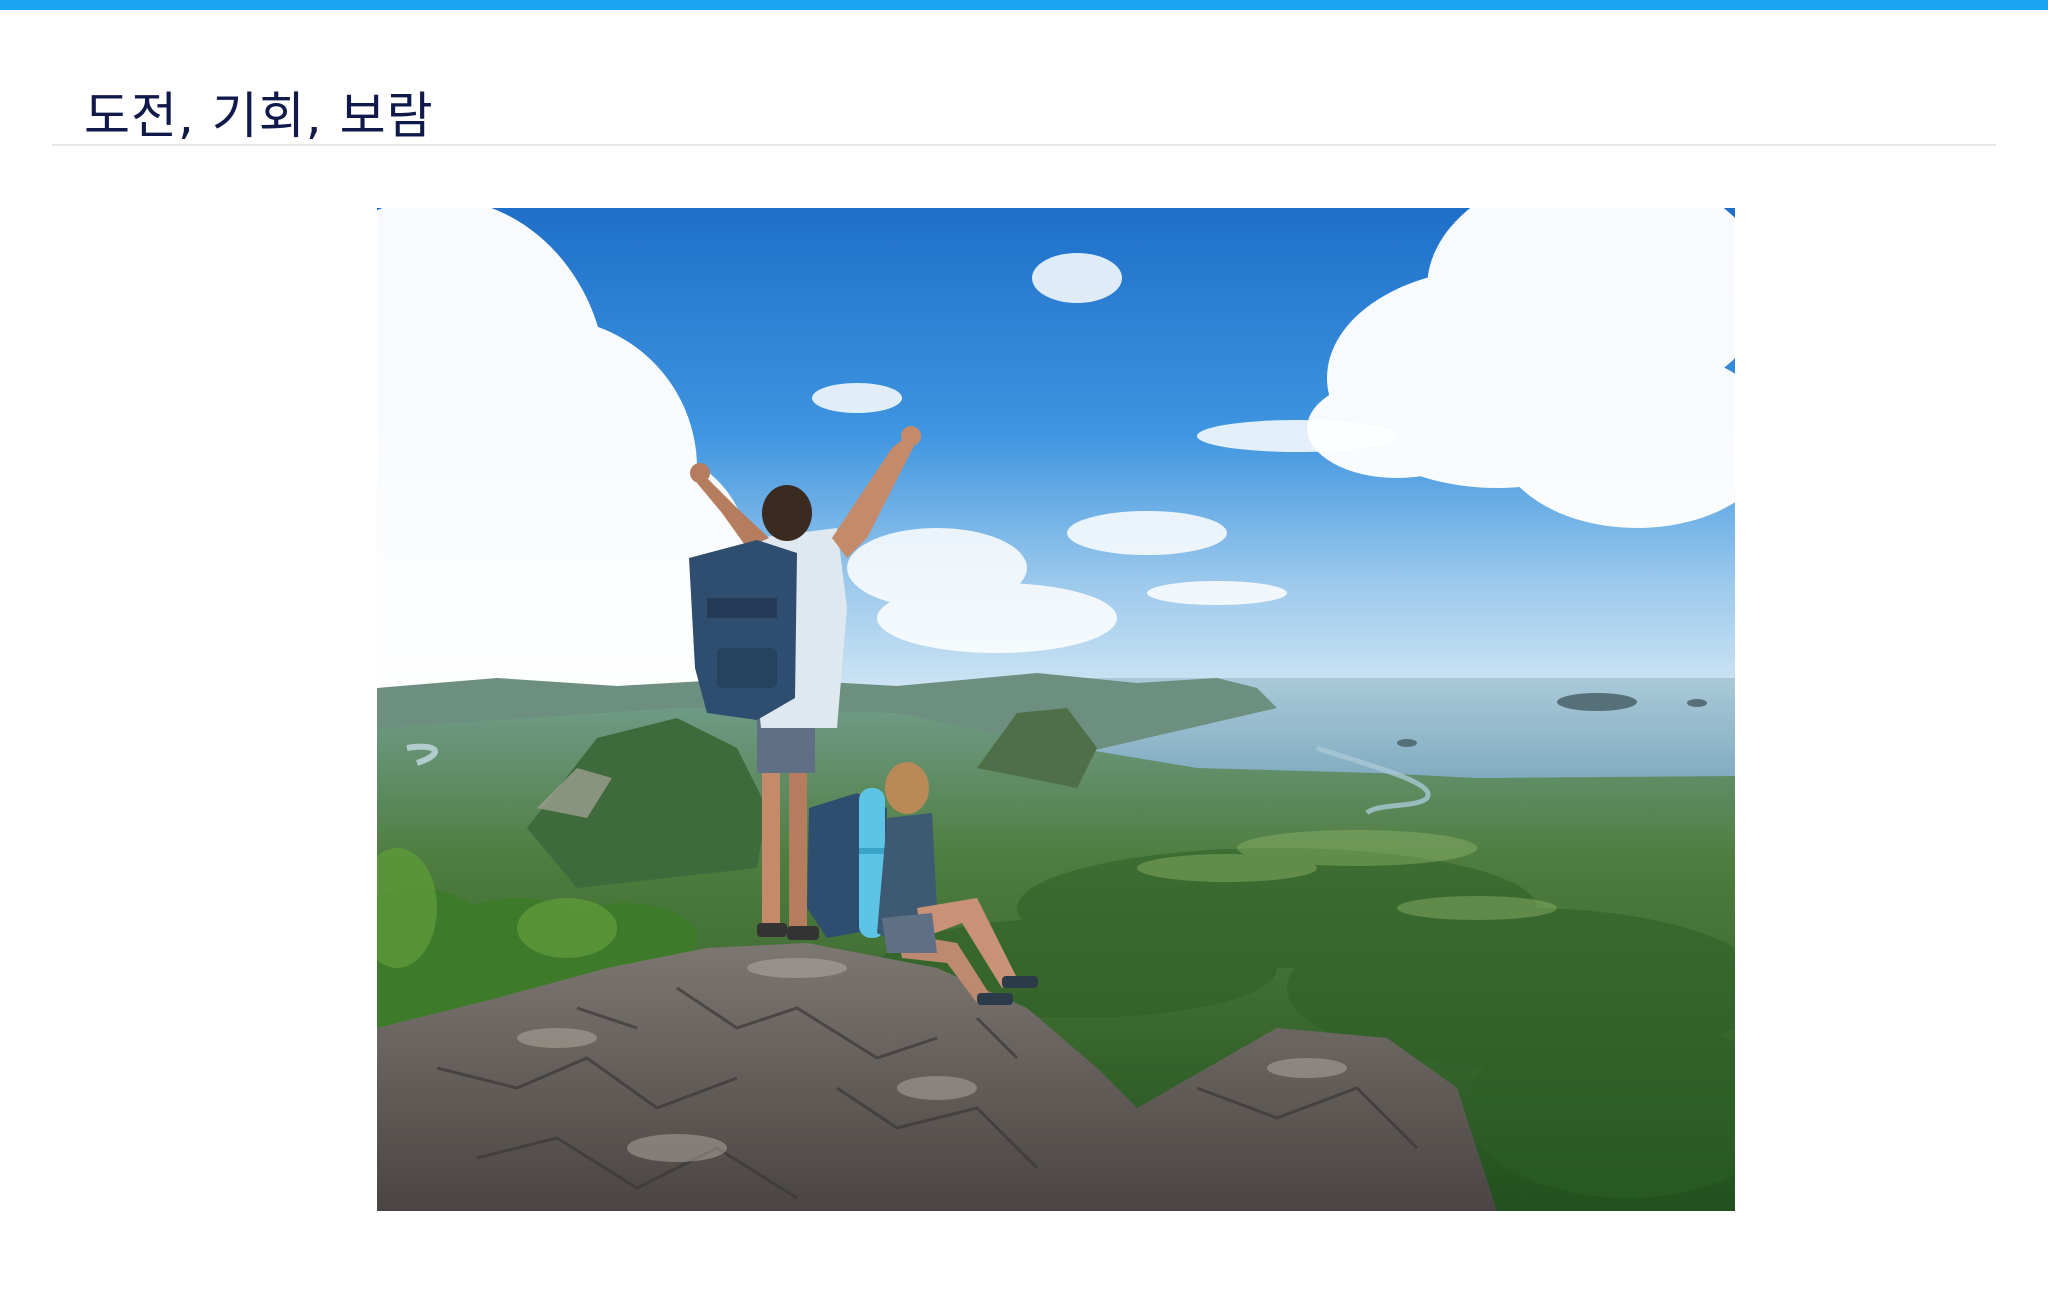 The height and width of the screenshot is (1300, 2048). I want to click on title-divider, so click(1024, 145).